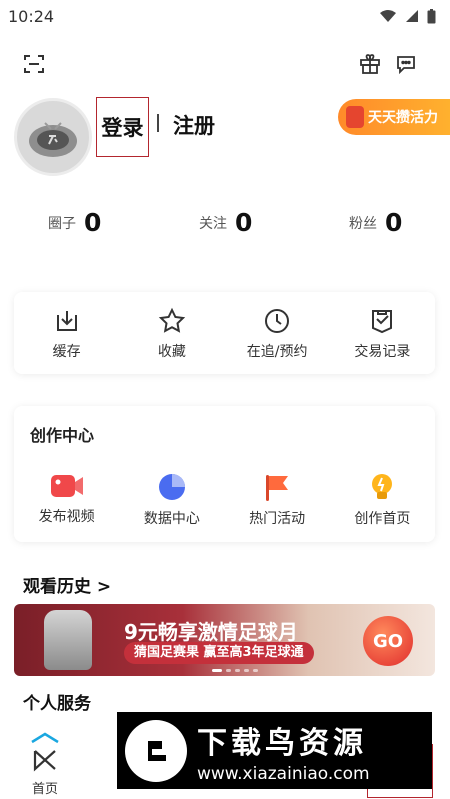 The image size is (450, 799). What do you see at coordinates (62, 223) in the screenshot?
I see `stat-label: 圈子` at bounding box center [62, 223].